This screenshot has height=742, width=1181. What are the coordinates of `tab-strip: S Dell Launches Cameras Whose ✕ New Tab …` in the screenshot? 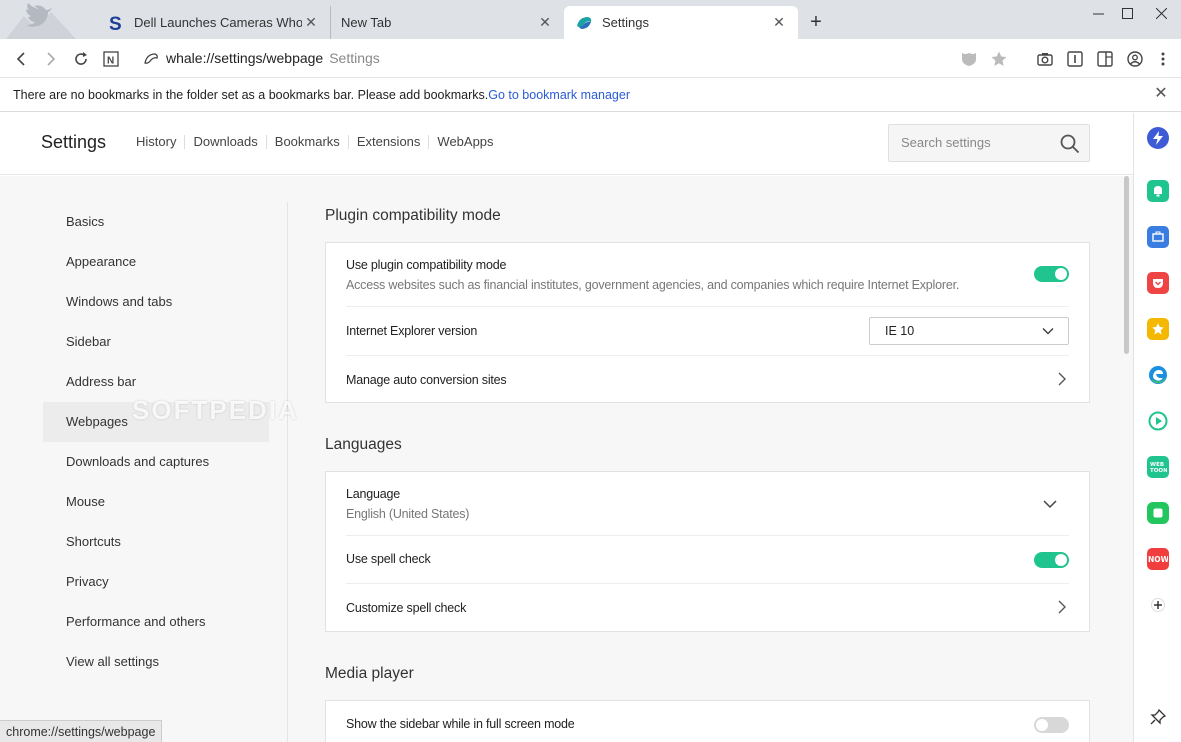 It's located at (590, 19).